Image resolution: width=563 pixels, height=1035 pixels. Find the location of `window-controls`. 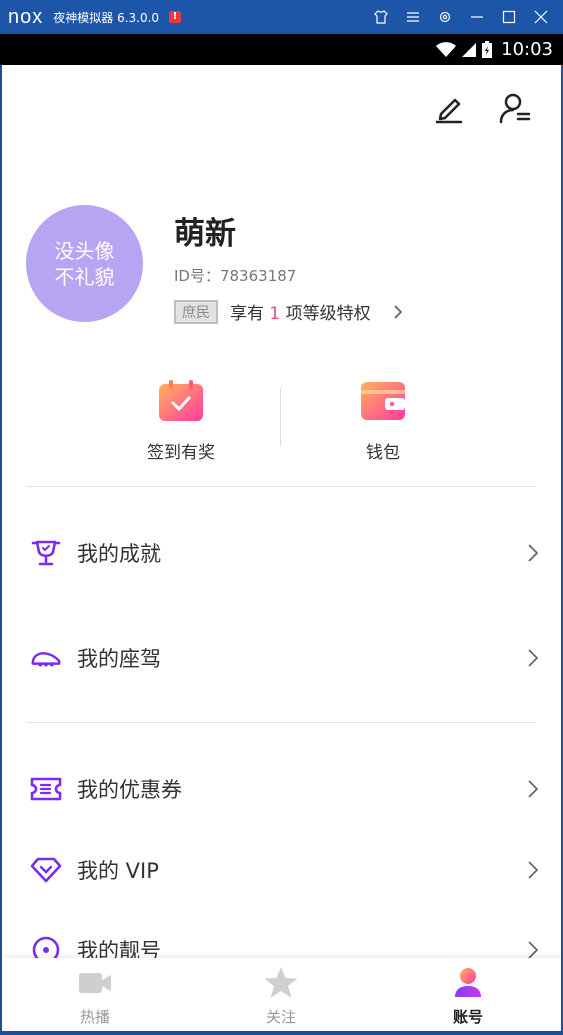

window-controls is located at coordinates (461, 17).